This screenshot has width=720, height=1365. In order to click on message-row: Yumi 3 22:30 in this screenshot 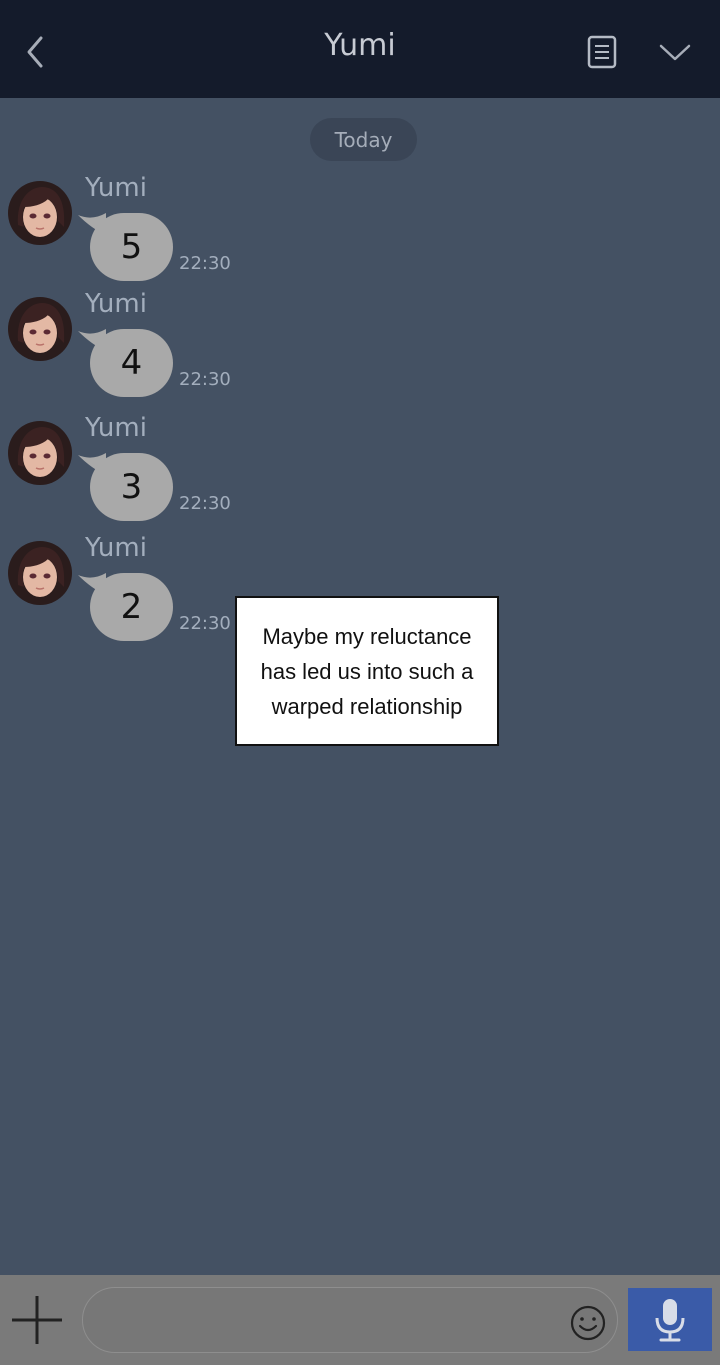, I will do `click(360, 475)`.